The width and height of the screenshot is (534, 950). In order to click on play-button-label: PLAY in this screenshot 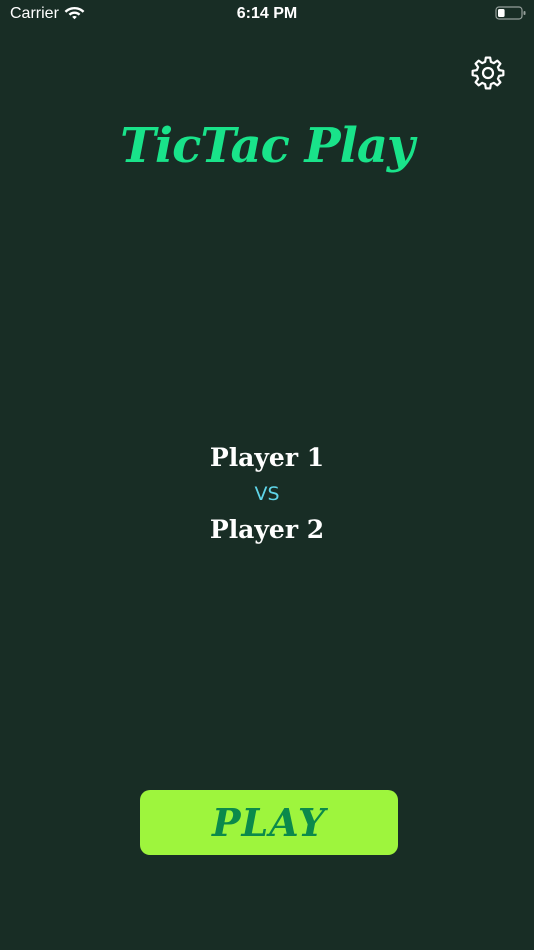, I will do `click(268, 822)`.